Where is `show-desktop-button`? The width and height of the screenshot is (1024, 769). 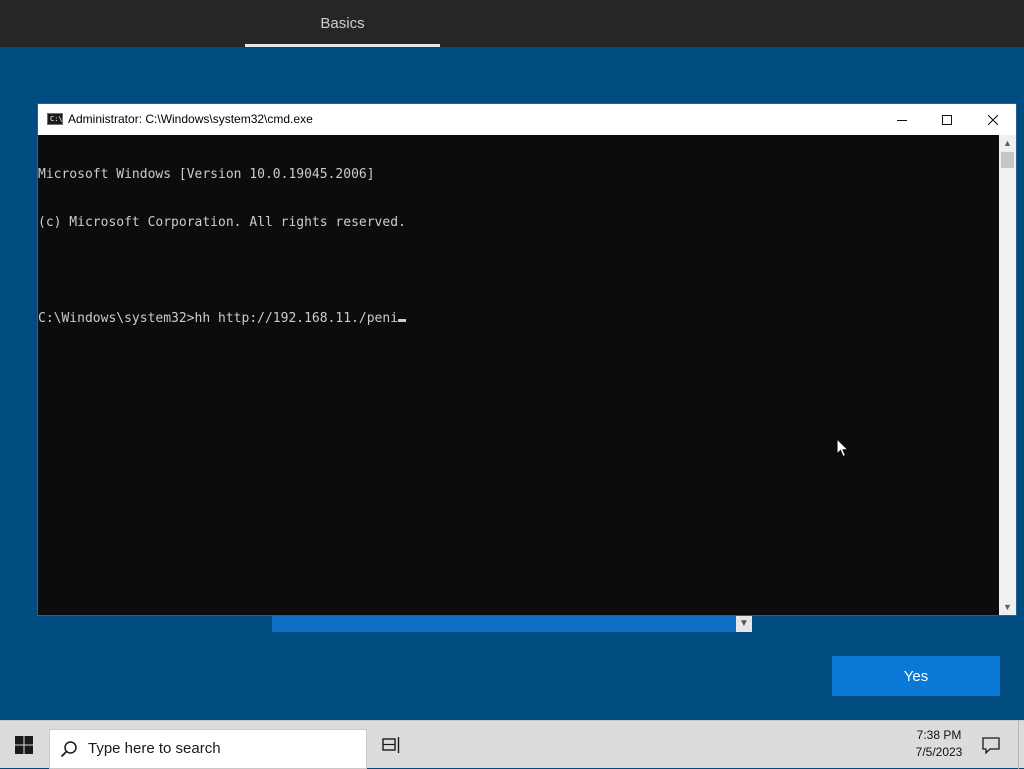 show-desktop-button is located at coordinates (1021, 745).